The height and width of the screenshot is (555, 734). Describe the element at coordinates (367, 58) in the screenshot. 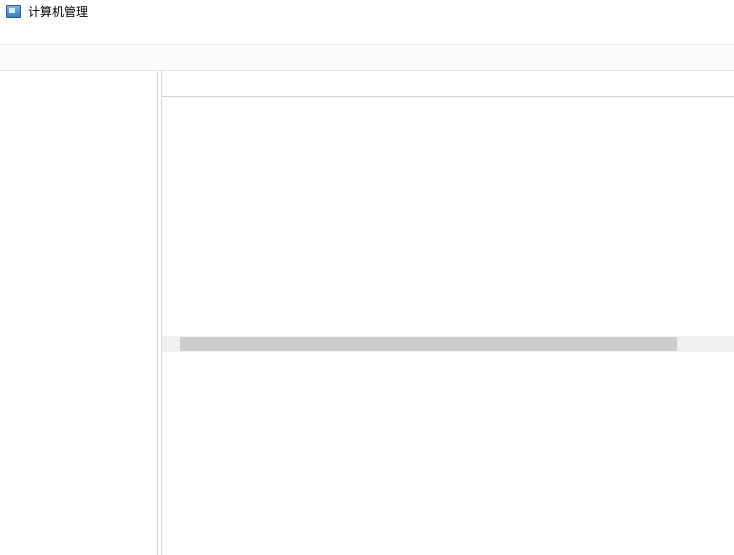

I see `toolbar` at that location.